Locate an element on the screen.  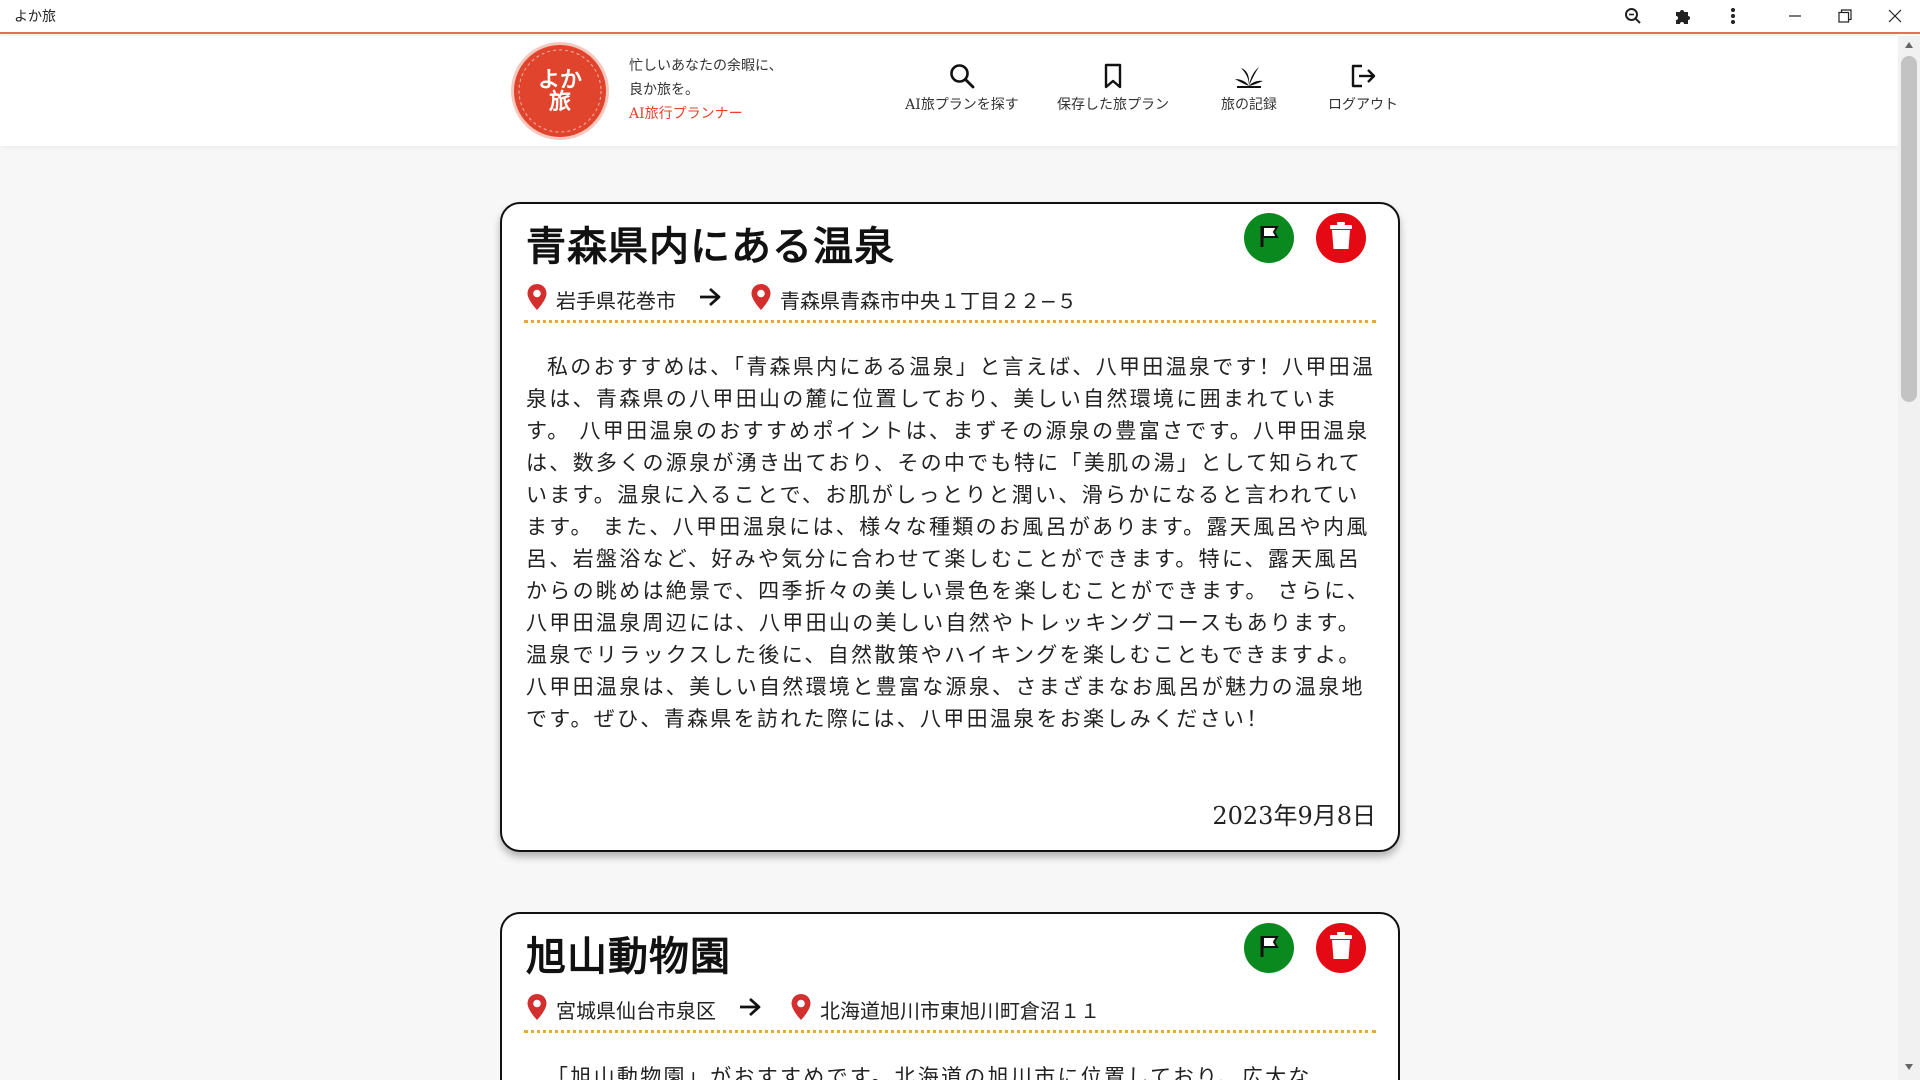
site-logo: よか 旅 is located at coordinates (560, 91).